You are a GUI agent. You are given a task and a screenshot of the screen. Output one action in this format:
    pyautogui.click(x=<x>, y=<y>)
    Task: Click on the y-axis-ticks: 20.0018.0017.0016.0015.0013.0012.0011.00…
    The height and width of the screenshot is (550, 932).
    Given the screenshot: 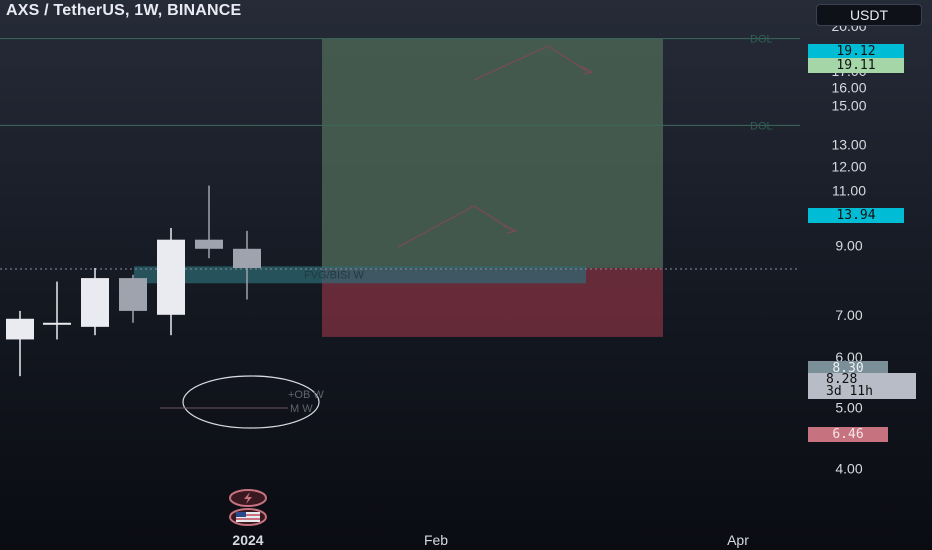 What is the action you would take?
    pyautogui.click(x=848, y=247)
    